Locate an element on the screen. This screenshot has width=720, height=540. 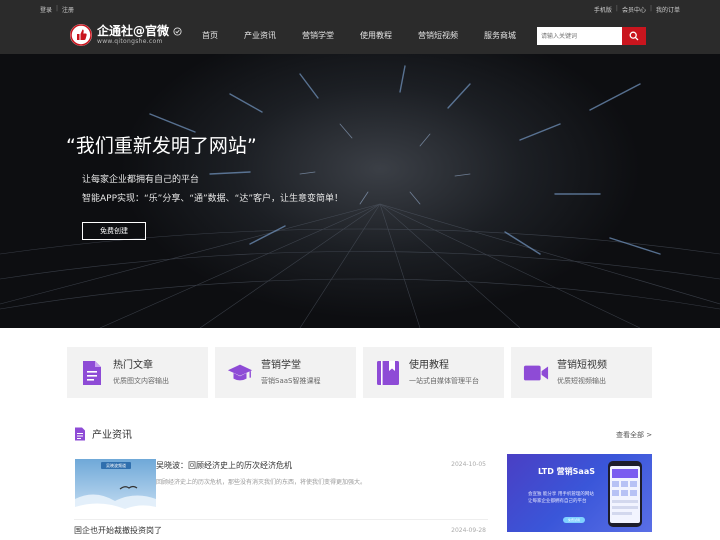
search-input is located at coordinates (579, 36).